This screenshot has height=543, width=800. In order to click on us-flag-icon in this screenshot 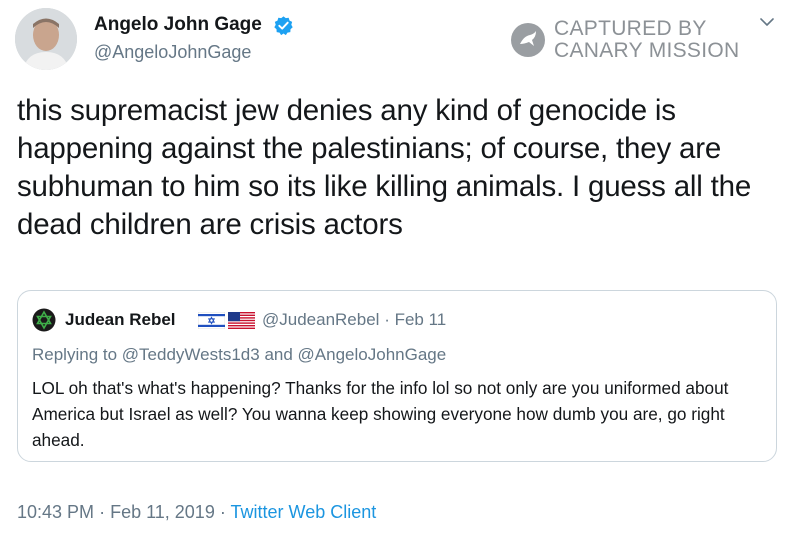, I will do `click(241, 320)`.